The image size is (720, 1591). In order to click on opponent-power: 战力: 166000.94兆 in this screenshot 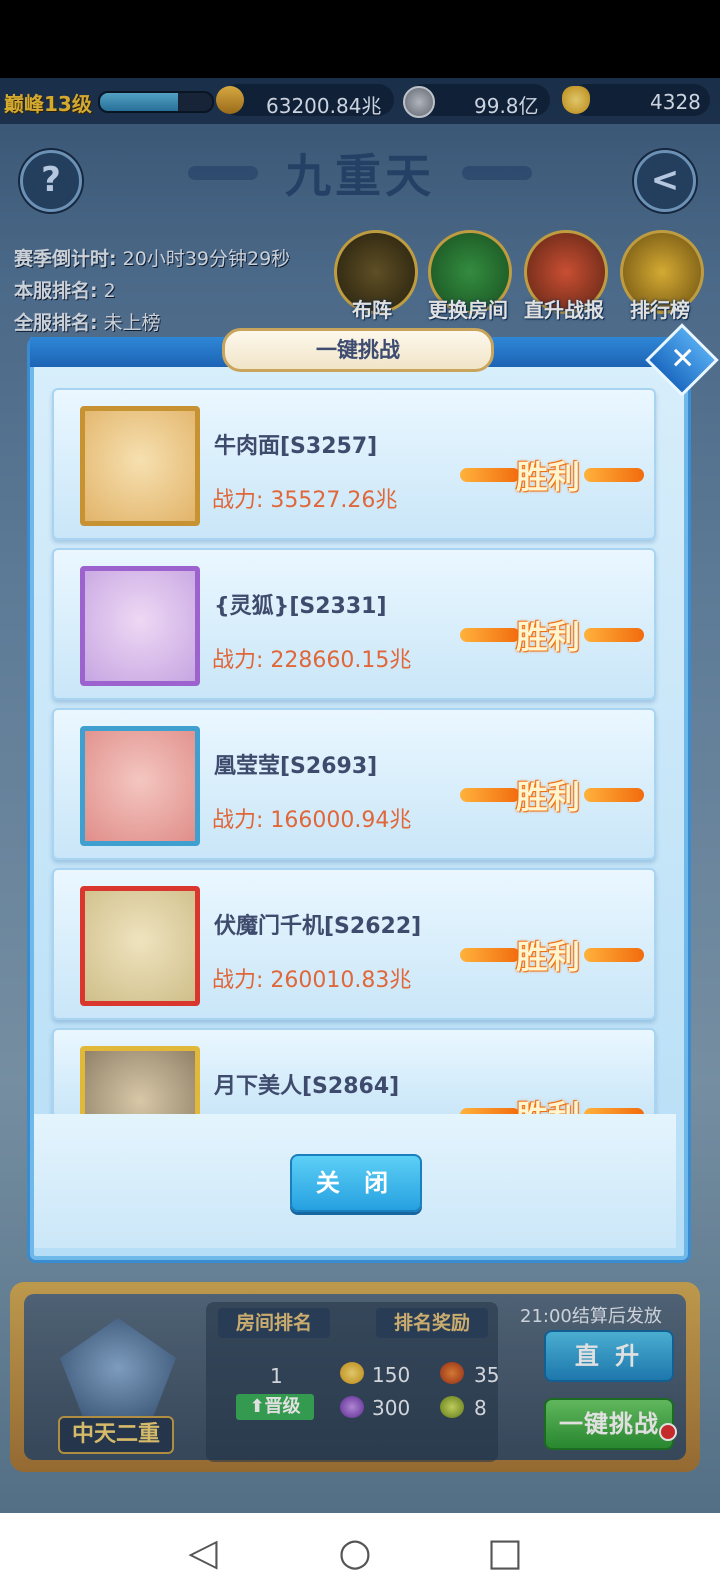, I will do `click(311, 818)`.